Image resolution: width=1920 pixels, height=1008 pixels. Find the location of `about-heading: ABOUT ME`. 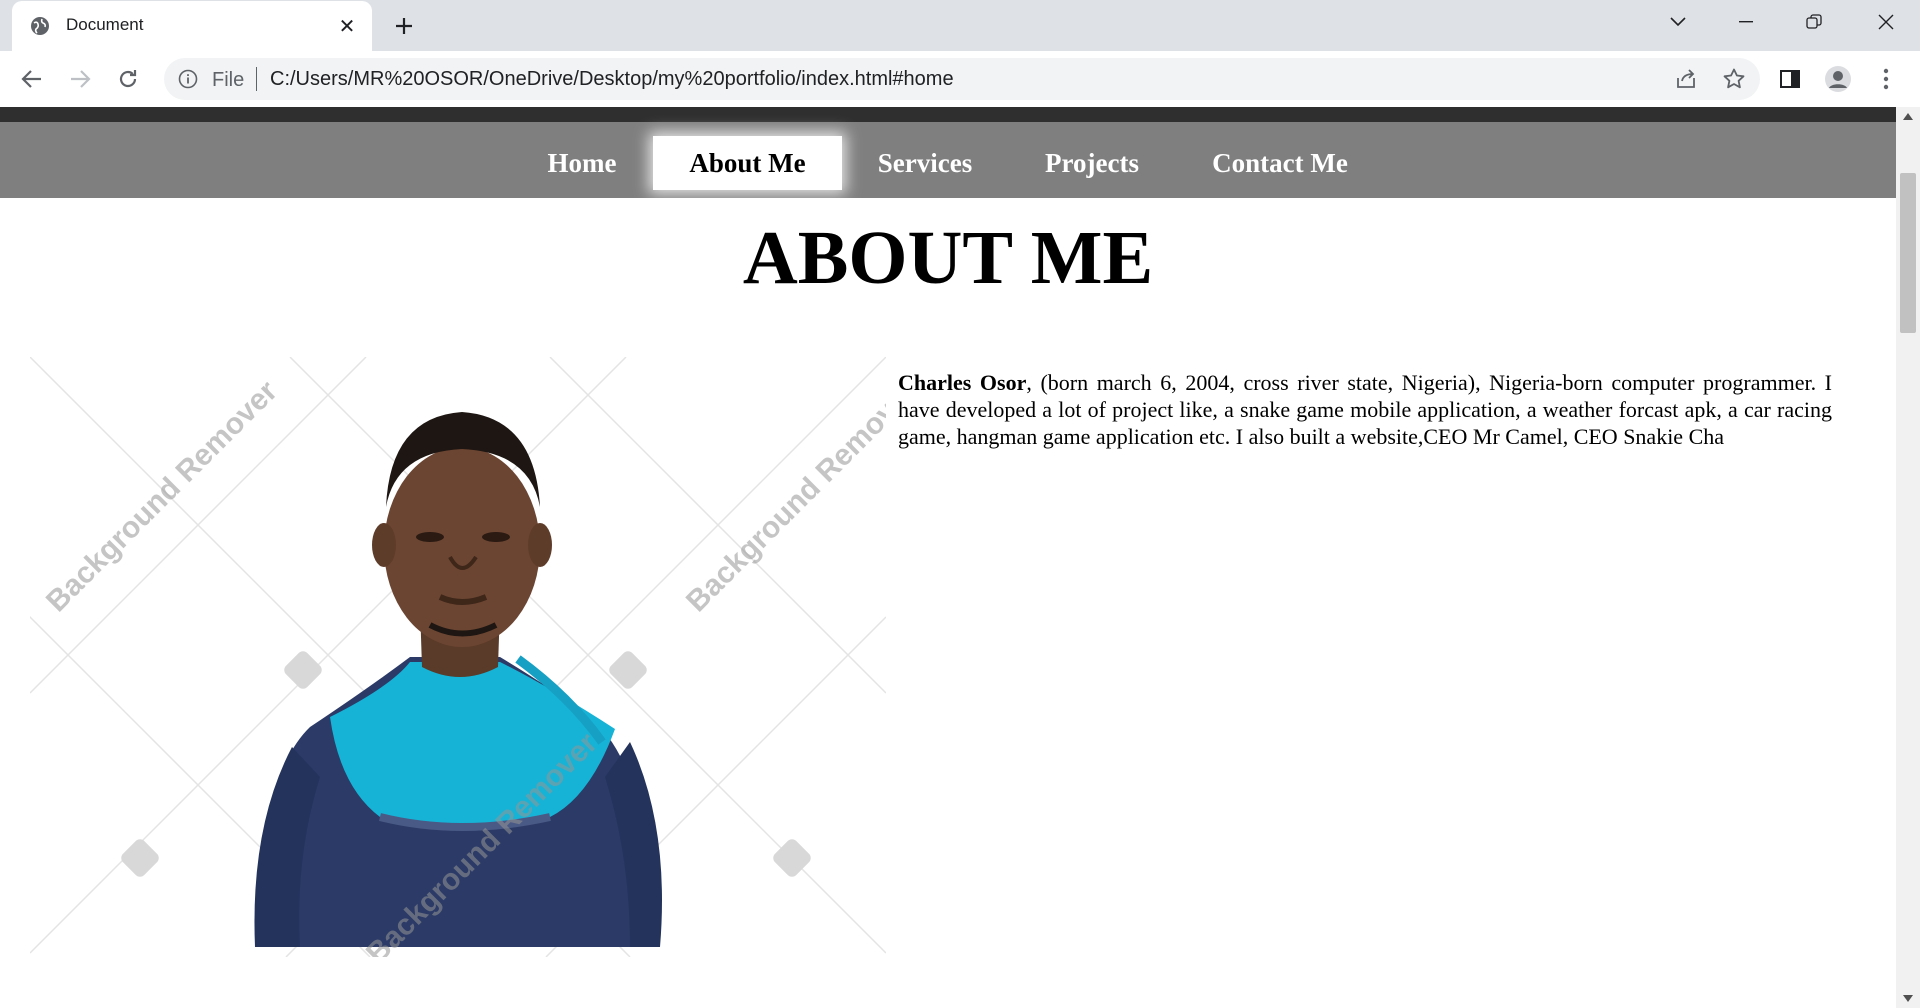

about-heading: ABOUT ME is located at coordinates (948, 258).